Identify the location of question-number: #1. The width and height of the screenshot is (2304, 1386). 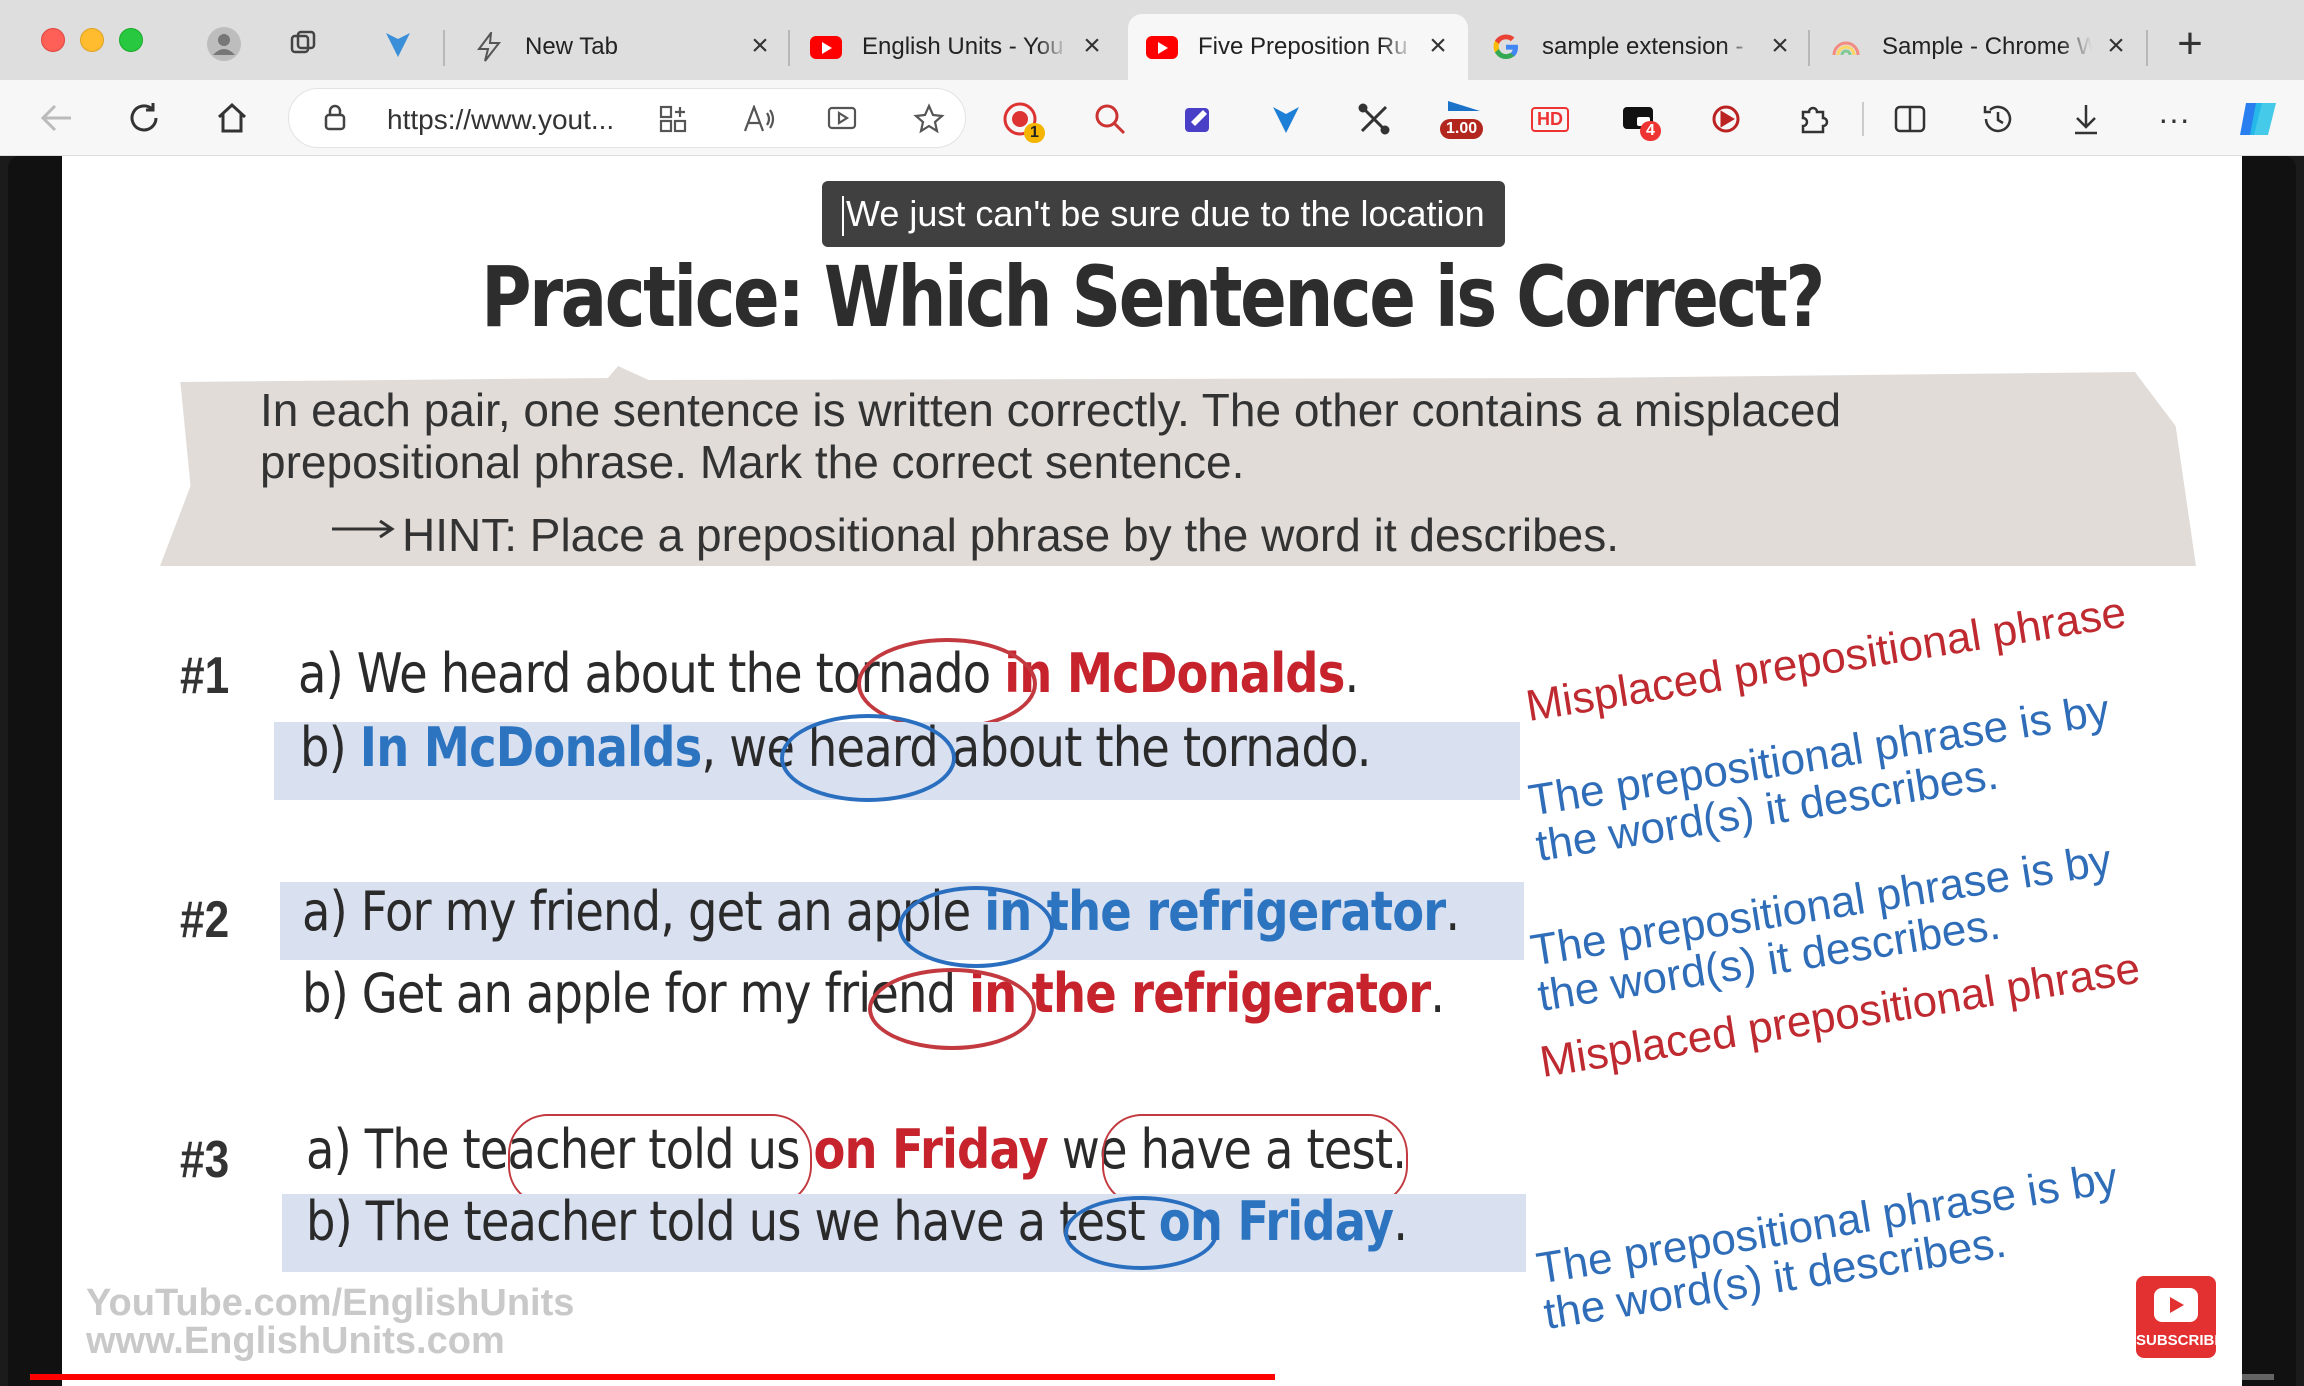
(205, 676).